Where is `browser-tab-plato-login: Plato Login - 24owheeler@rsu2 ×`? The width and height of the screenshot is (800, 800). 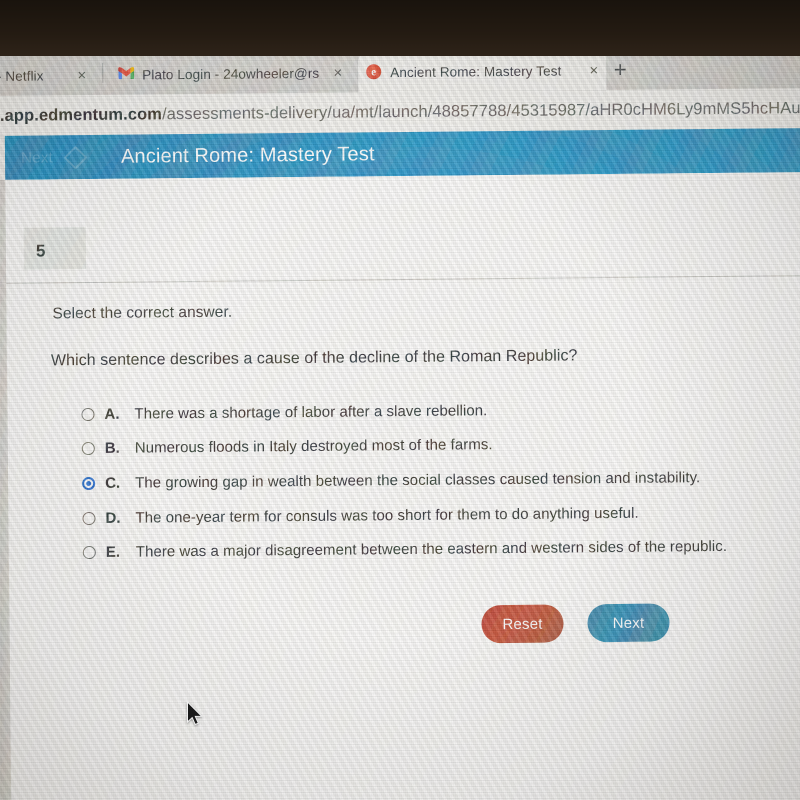
browser-tab-plato-login: Plato Login - 24owheeler@rsu2 × is located at coordinates (230, 74).